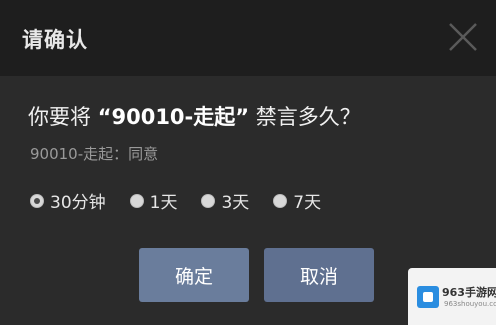 This screenshot has height=325, width=496. What do you see at coordinates (94, 154) in the screenshot?
I see `user-message: 90010-走起：同意` at bounding box center [94, 154].